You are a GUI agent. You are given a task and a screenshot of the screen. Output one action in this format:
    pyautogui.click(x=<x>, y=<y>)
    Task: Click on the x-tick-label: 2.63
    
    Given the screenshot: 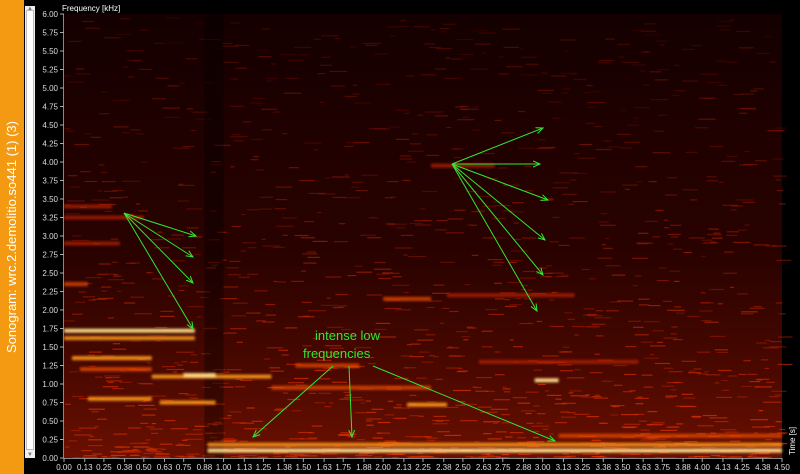 What is the action you would take?
    pyautogui.click(x=484, y=467)
    